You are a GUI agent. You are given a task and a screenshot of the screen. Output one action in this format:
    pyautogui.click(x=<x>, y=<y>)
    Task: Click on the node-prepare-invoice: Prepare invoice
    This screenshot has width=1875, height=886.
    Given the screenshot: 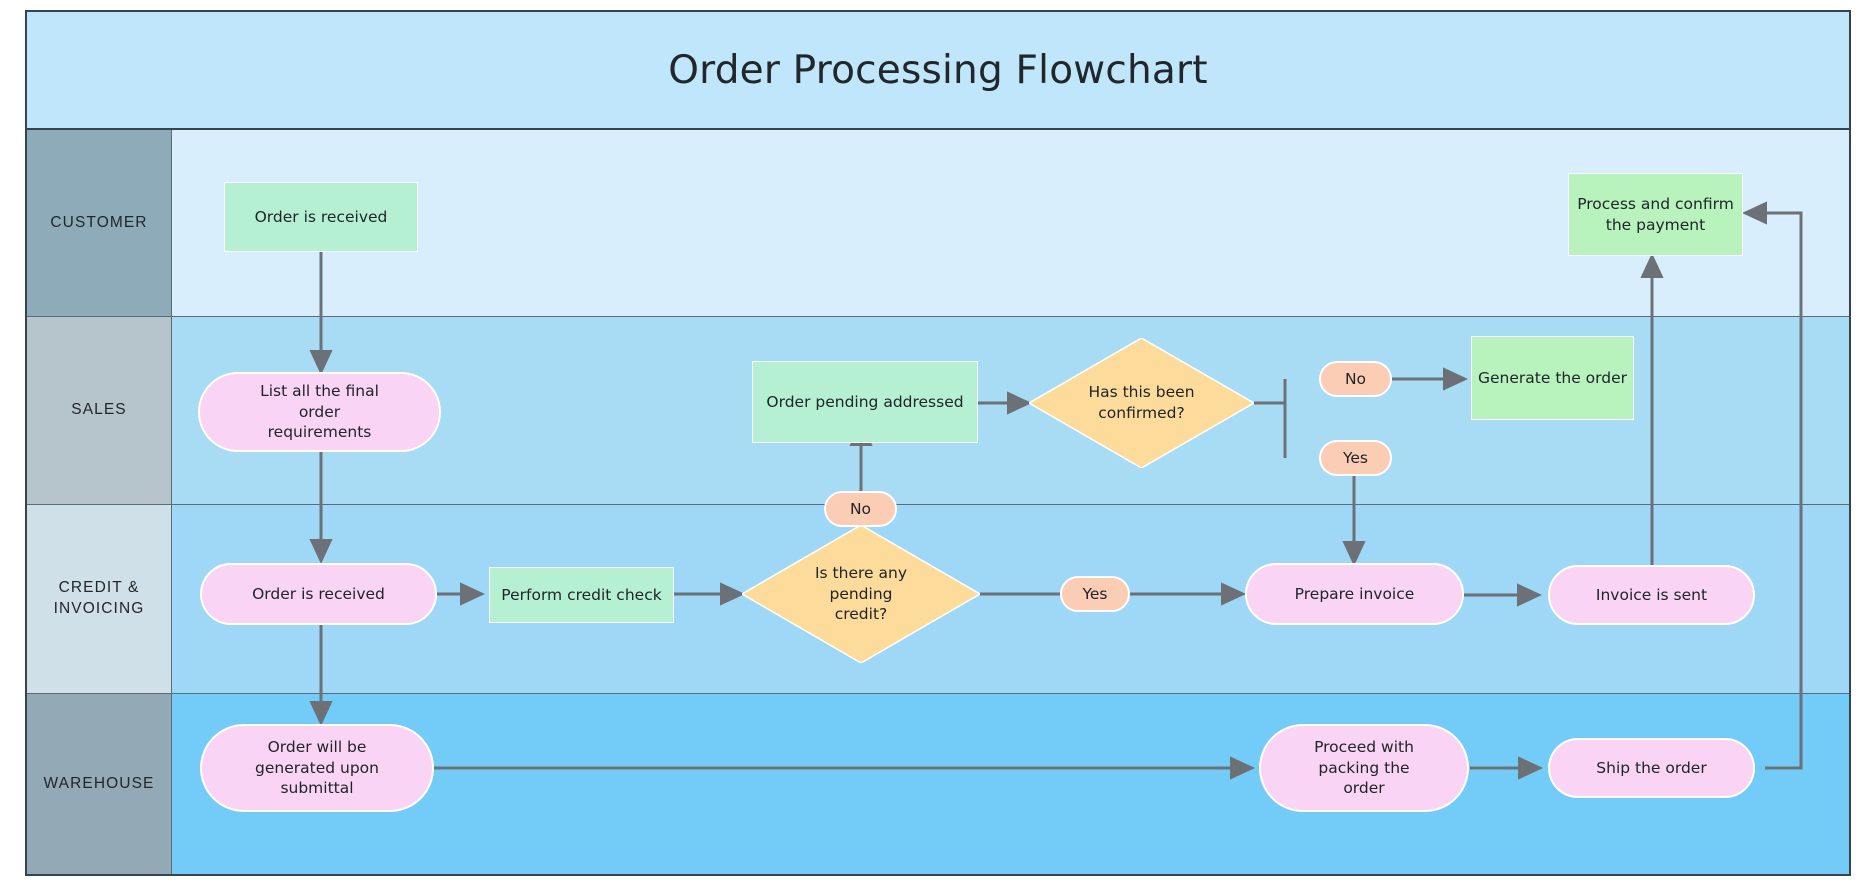 What is the action you would take?
    pyautogui.click(x=1354, y=594)
    